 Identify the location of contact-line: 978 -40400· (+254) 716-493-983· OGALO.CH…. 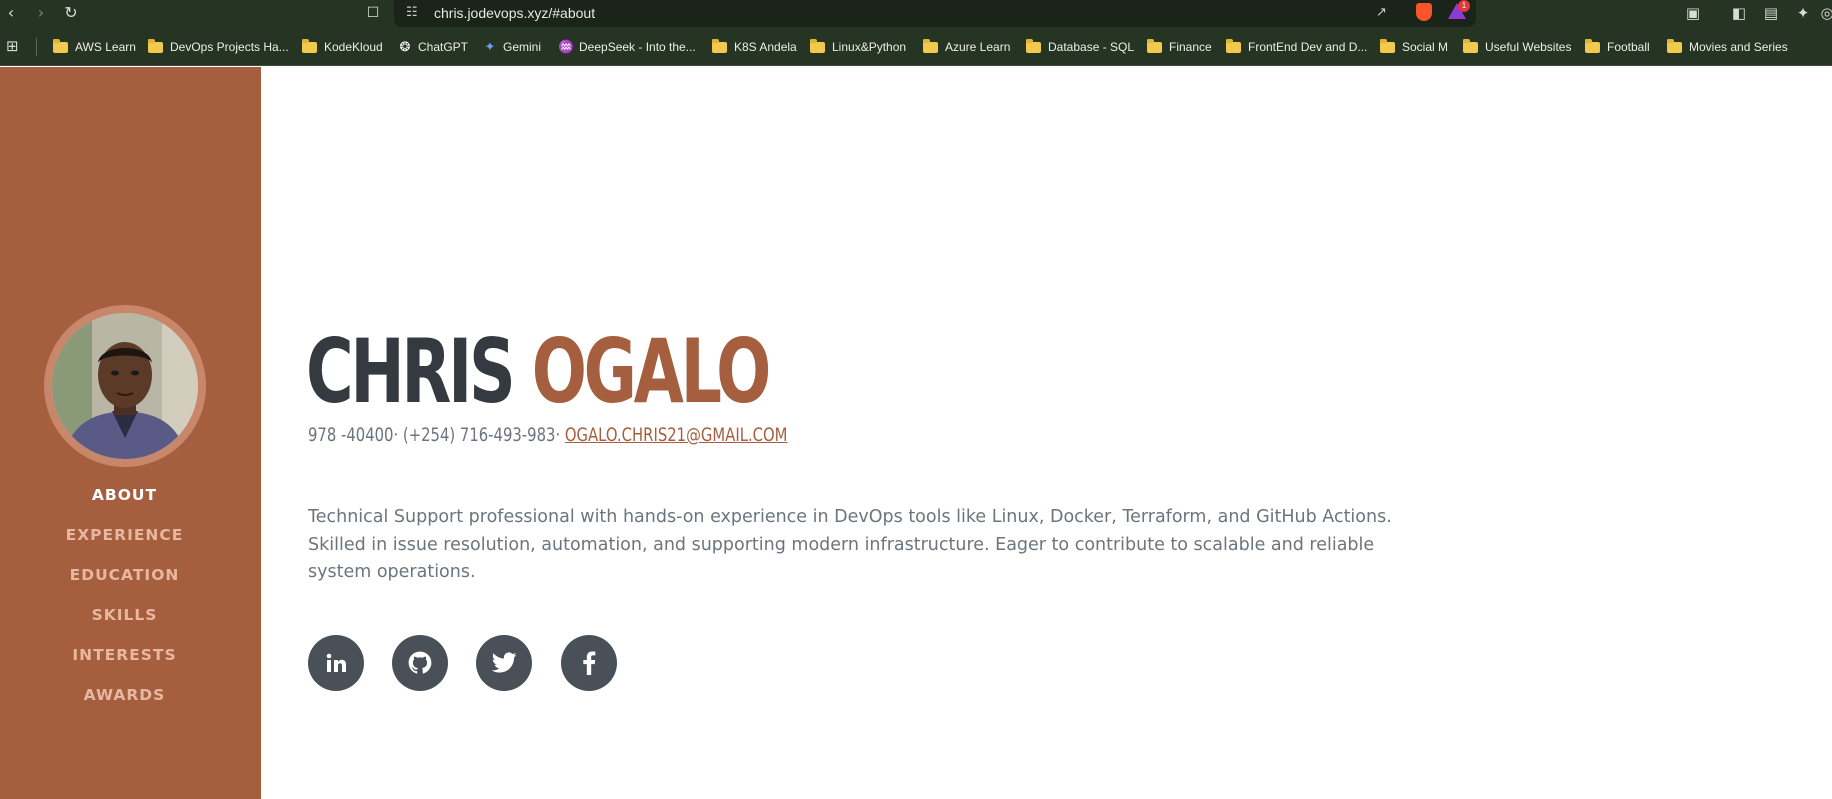
(547, 435).